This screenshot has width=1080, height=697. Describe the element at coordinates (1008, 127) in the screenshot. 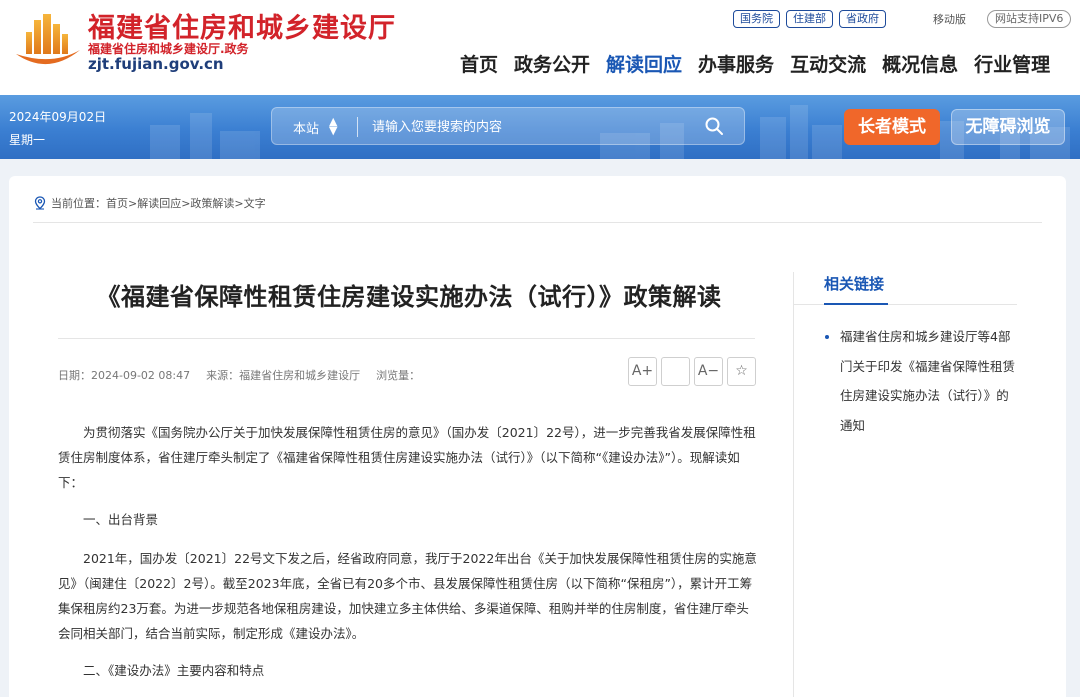

I see `accessible-browse-button: 无障碍浏览` at that location.